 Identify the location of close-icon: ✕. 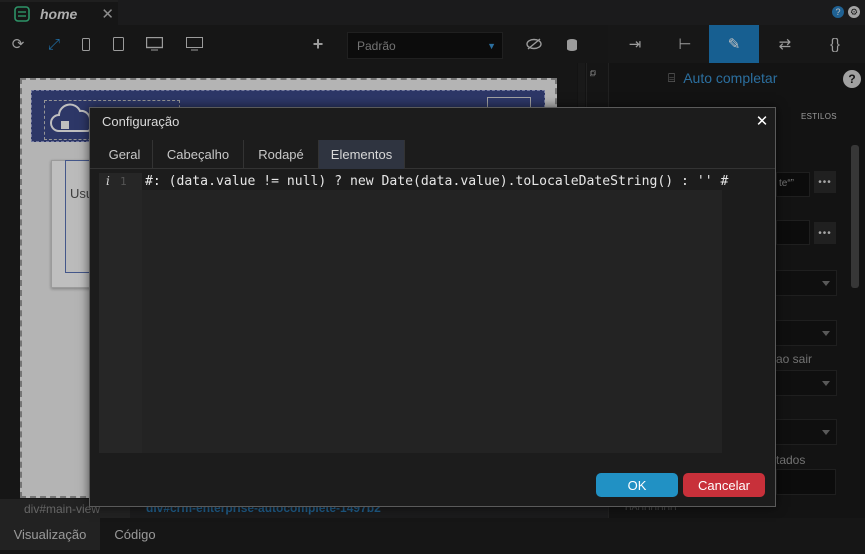
(762, 121).